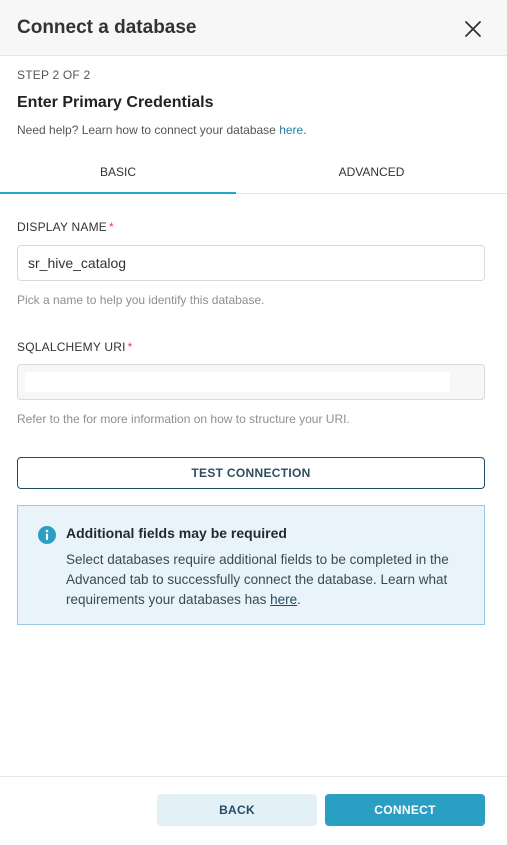 This screenshot has height=845, width=507. What do you see at coordinates (118, 174) in the screenshot?
I see `tab-basic: BASIC` at bounding box center [118, 174].